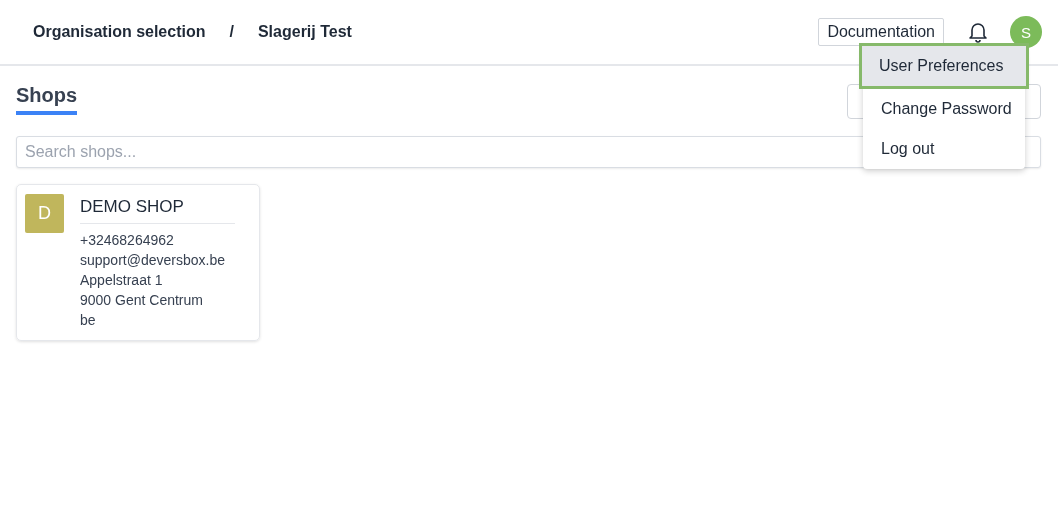 This screenshot has height=525, width=1058. I want to click on shop-detail: +32468264962, so click(127, 240).